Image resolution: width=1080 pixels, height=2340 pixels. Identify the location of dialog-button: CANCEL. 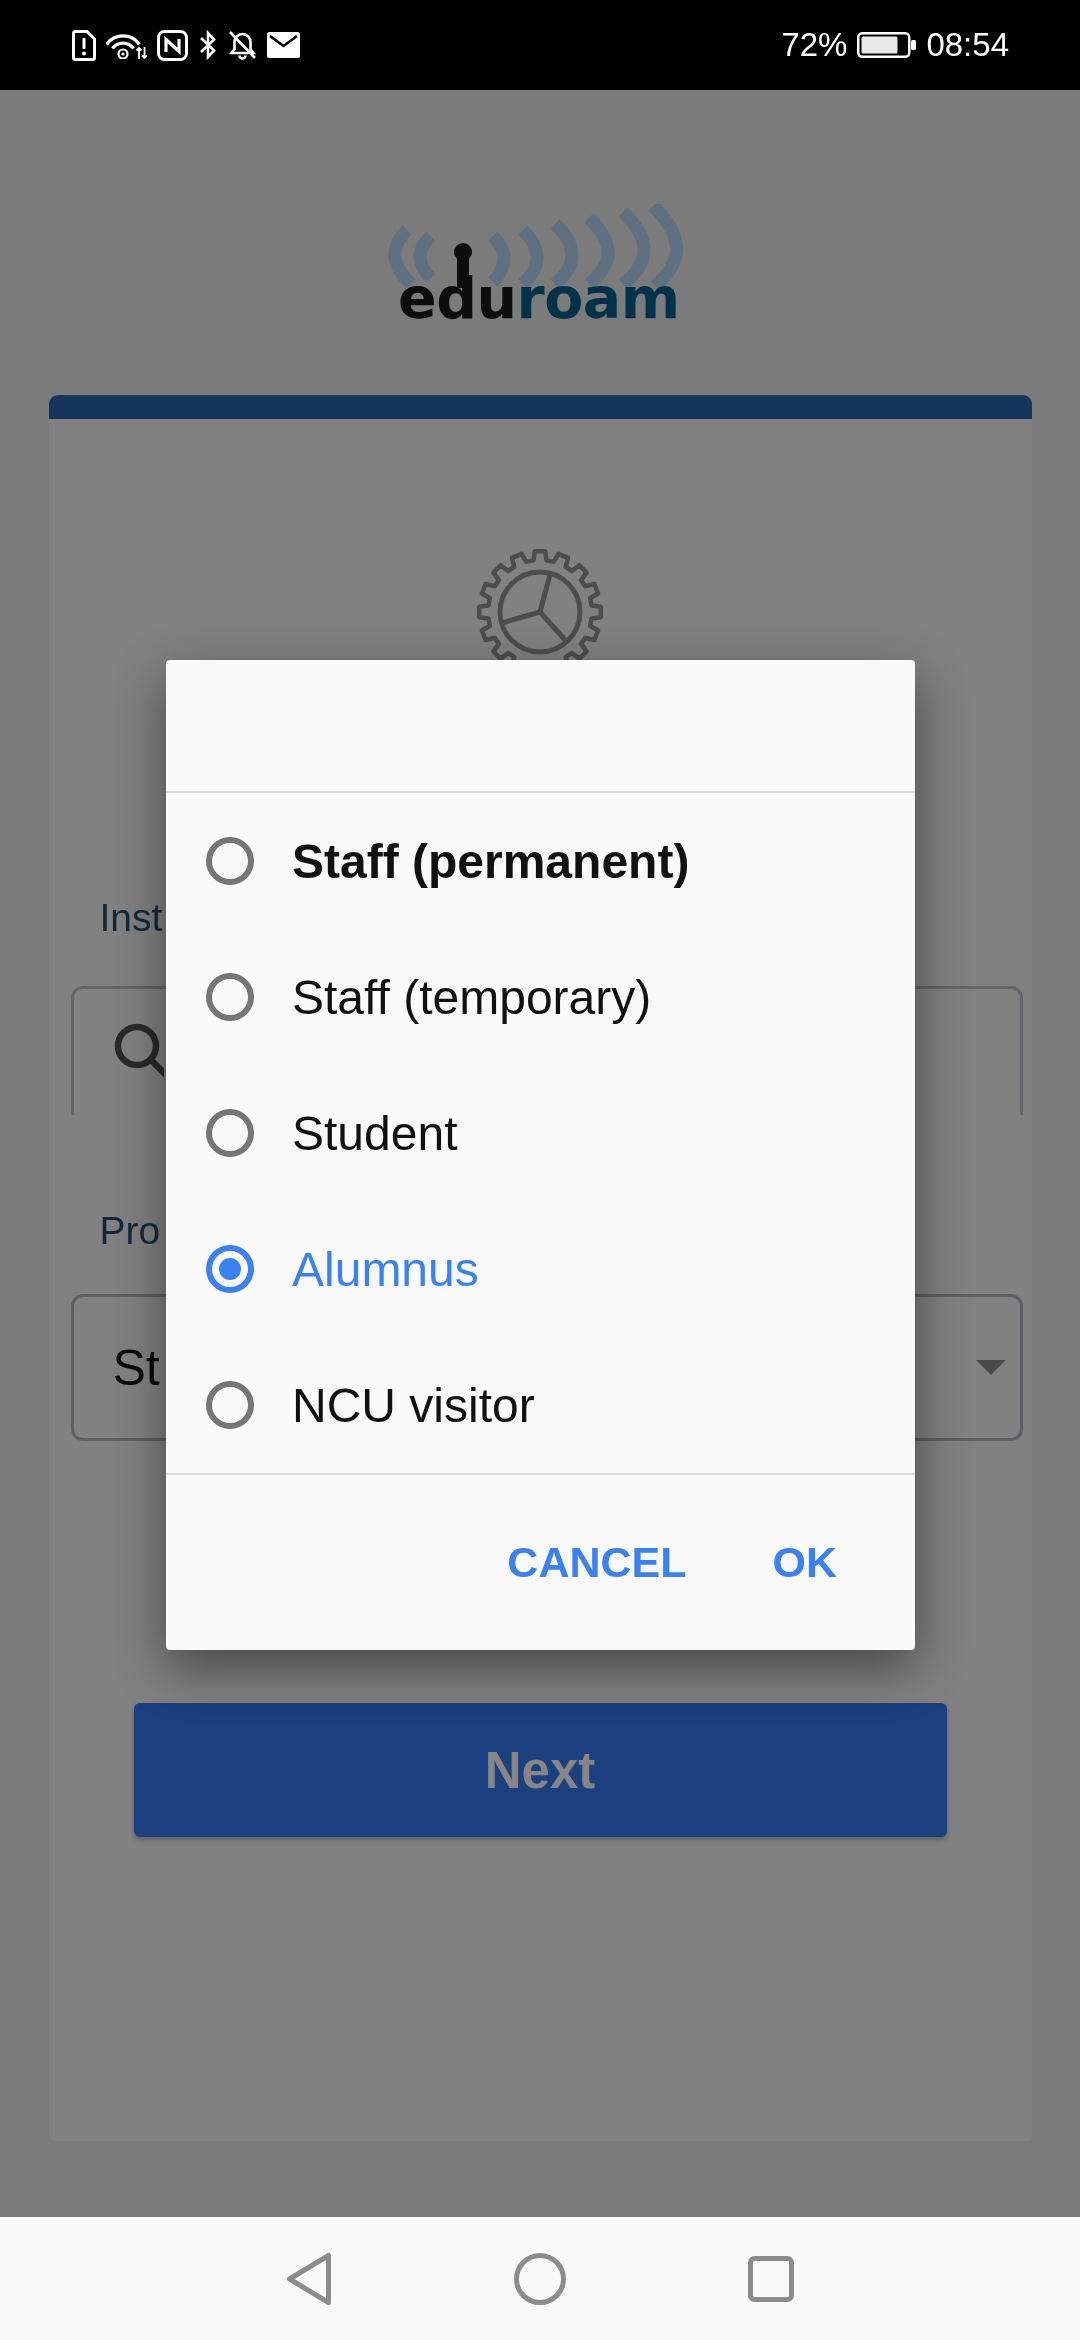
(597, 1562).